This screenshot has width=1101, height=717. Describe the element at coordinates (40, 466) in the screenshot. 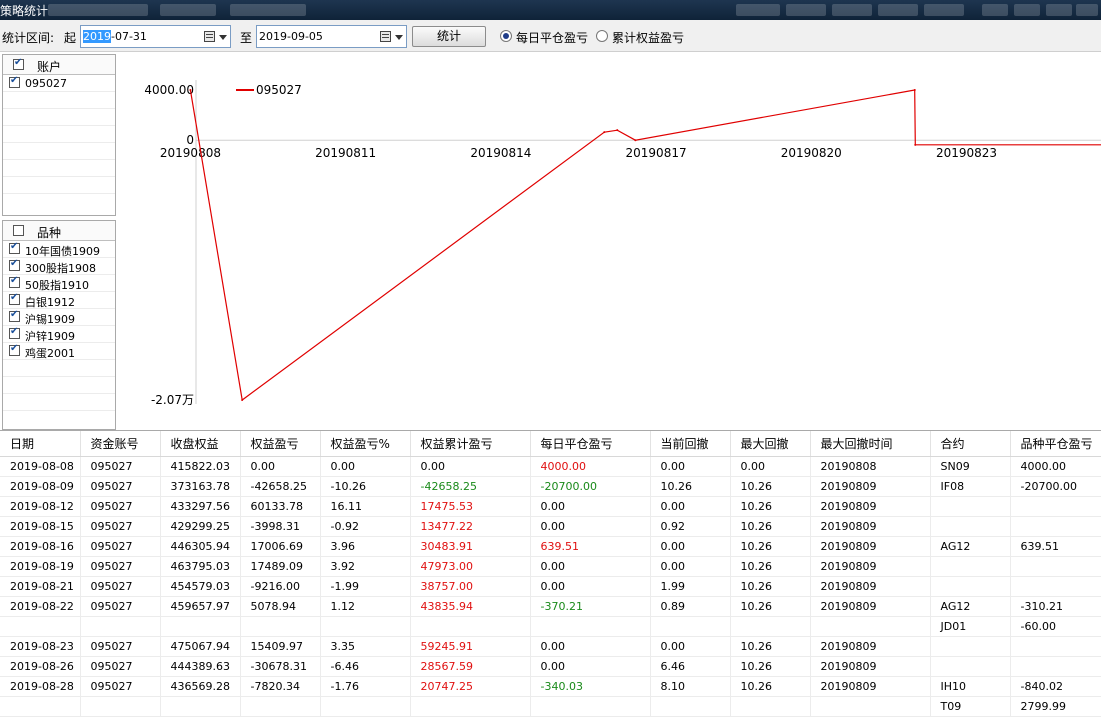

I see `table-cell: 2019-08-08` at that location.